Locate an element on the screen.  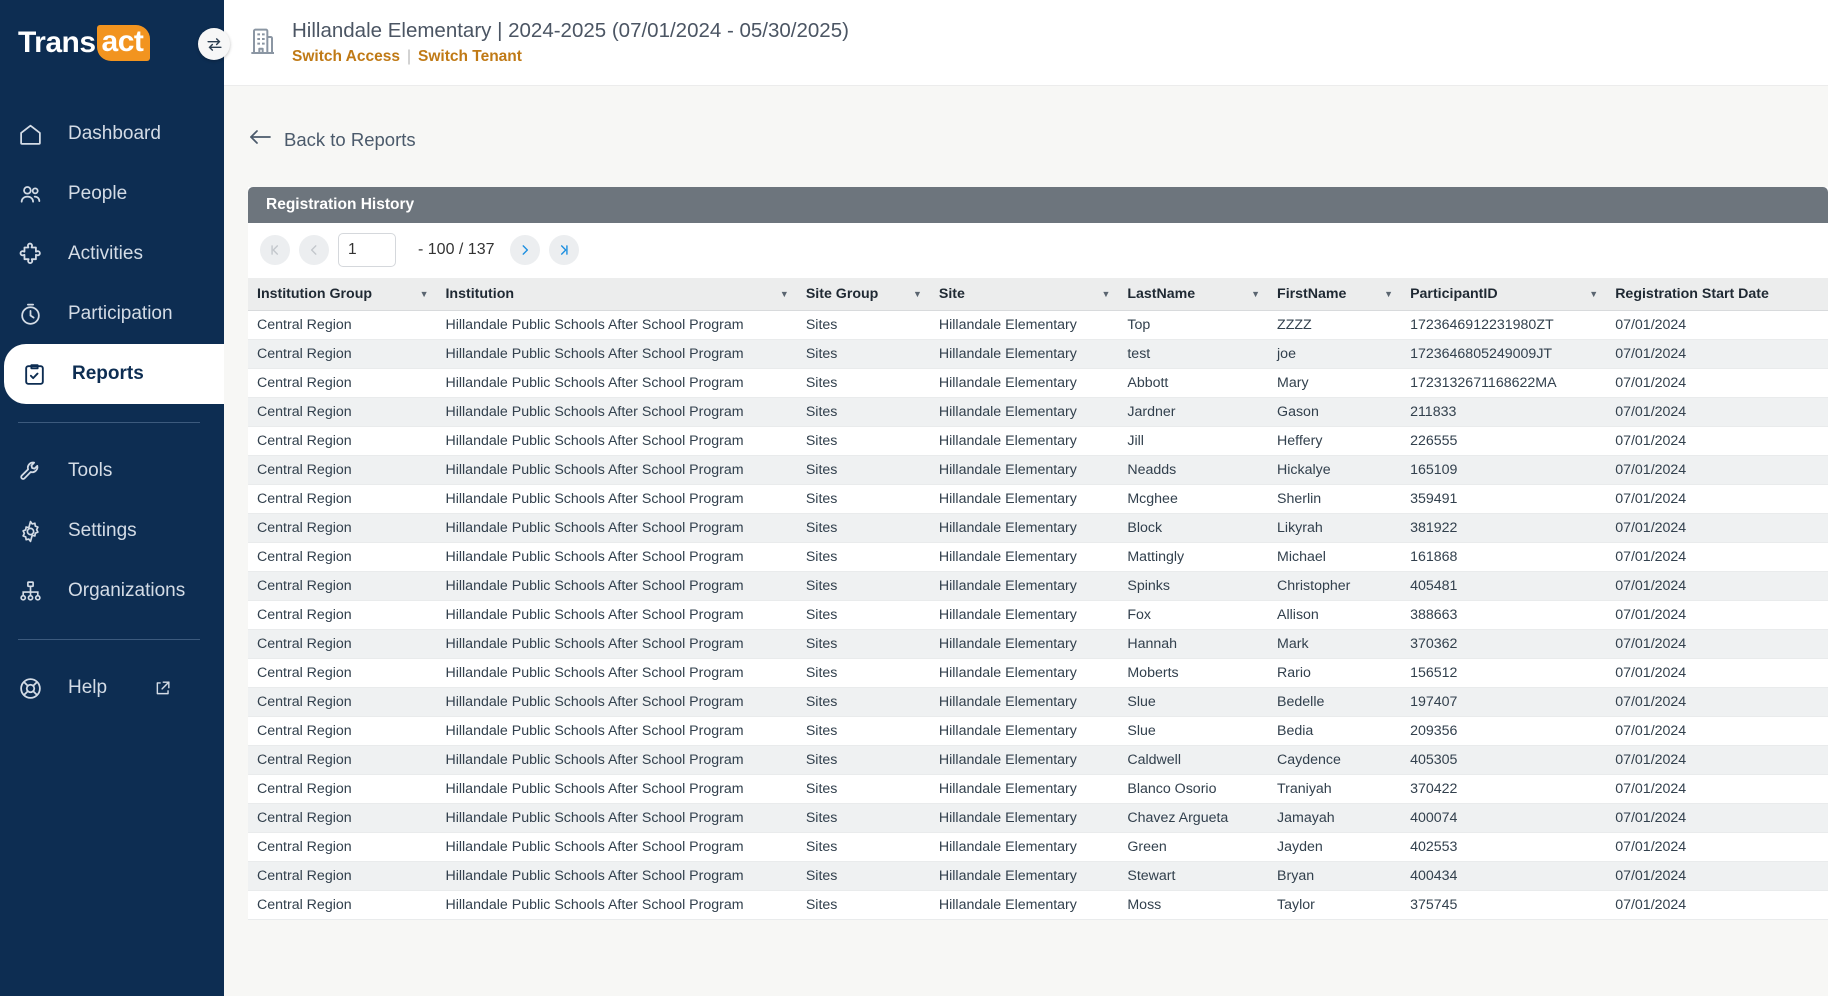
cell-lastname: Mattingly is located at coordinates (1193, 557).